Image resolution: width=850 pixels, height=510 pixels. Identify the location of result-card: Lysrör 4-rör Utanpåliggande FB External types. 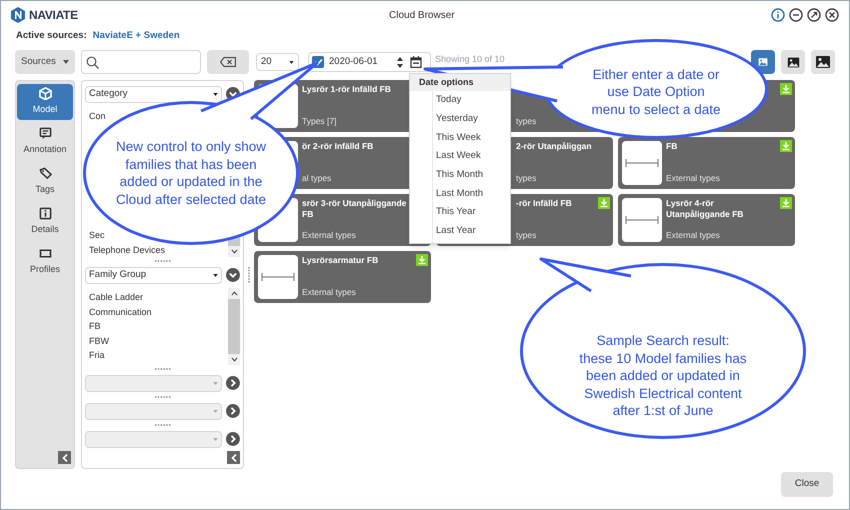
(706, 220).